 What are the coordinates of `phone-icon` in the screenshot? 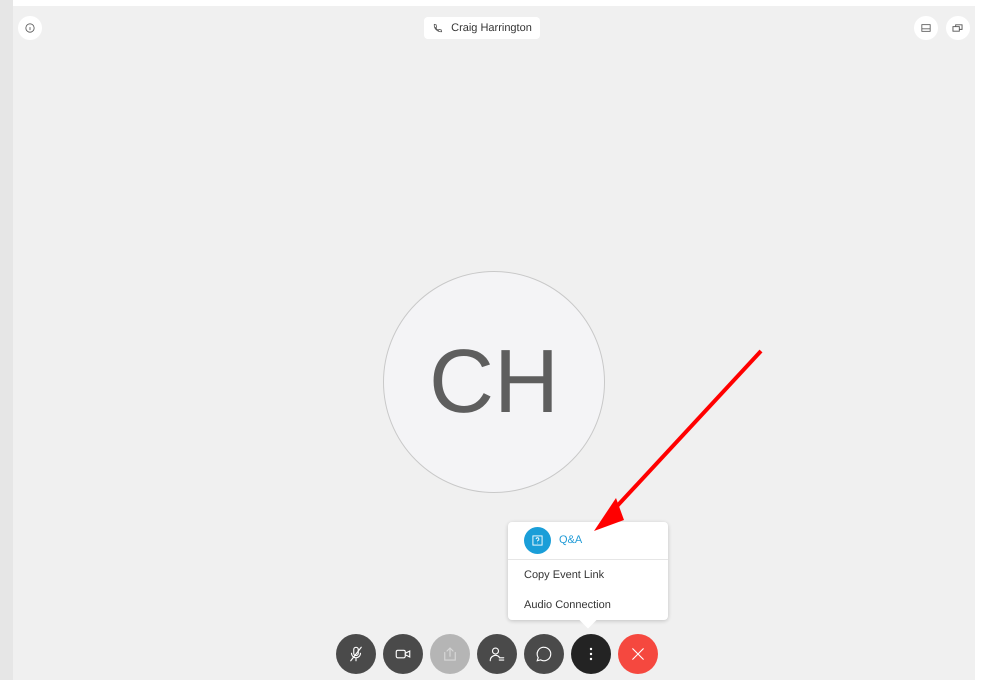 It's located at (438, 28).